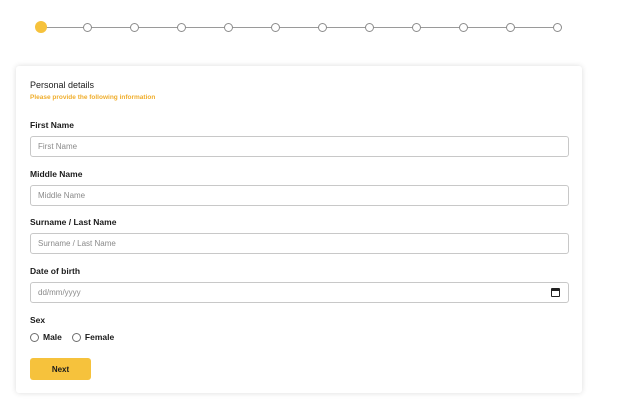 This screenshot has width=623, height=403. I want to click on male-radio, so click(34, 337).